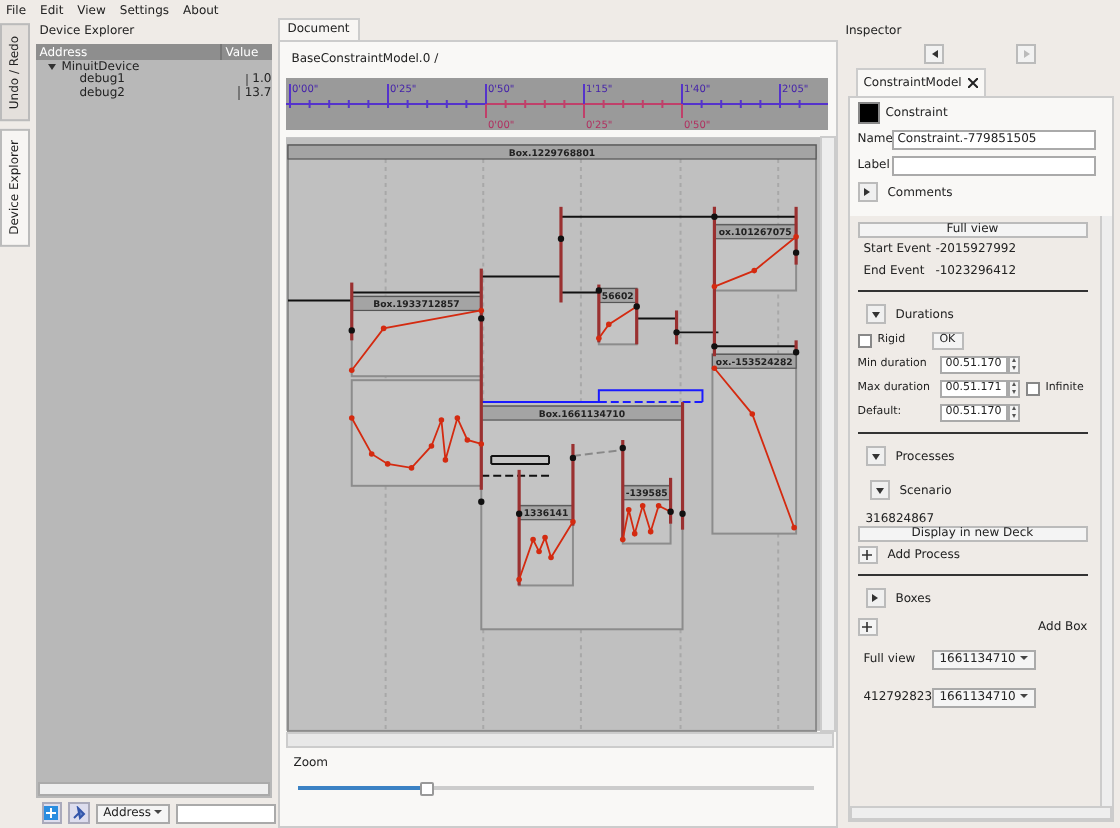 Image resolution: width=1120 pixels, height=828 pixels. I want to click on plug-icon, so click(78, 813).